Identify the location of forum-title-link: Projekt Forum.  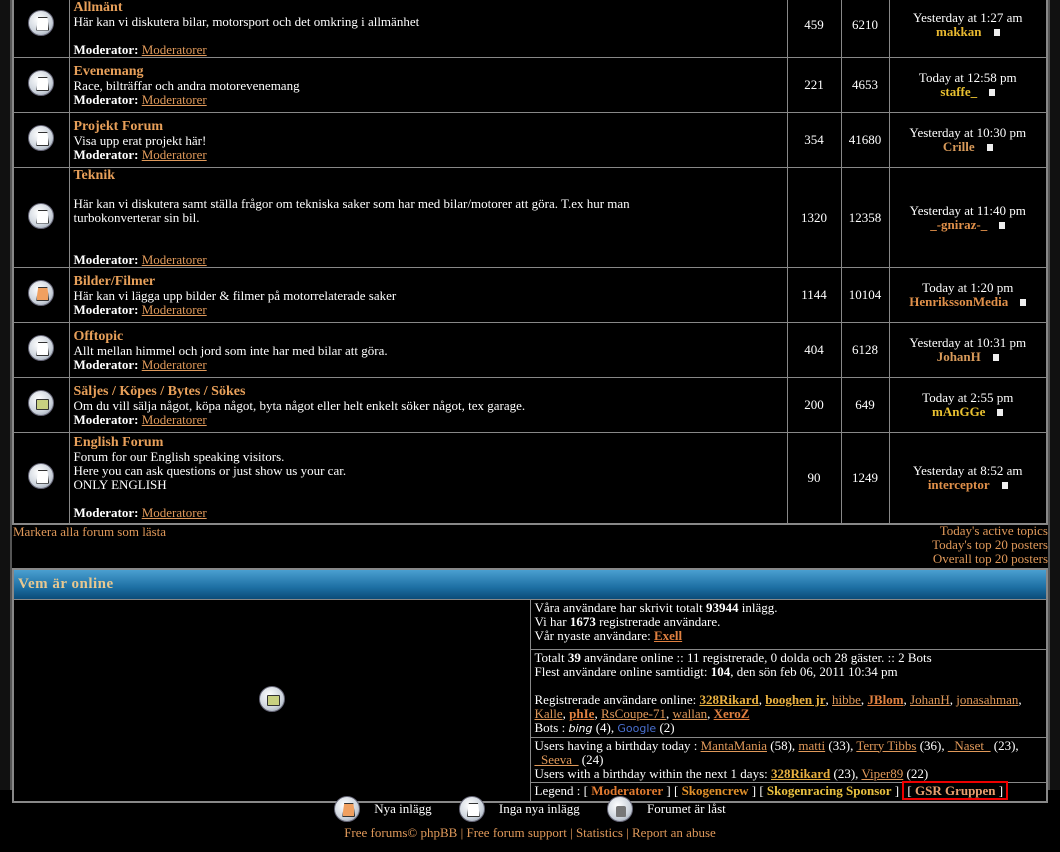
(119, 126).